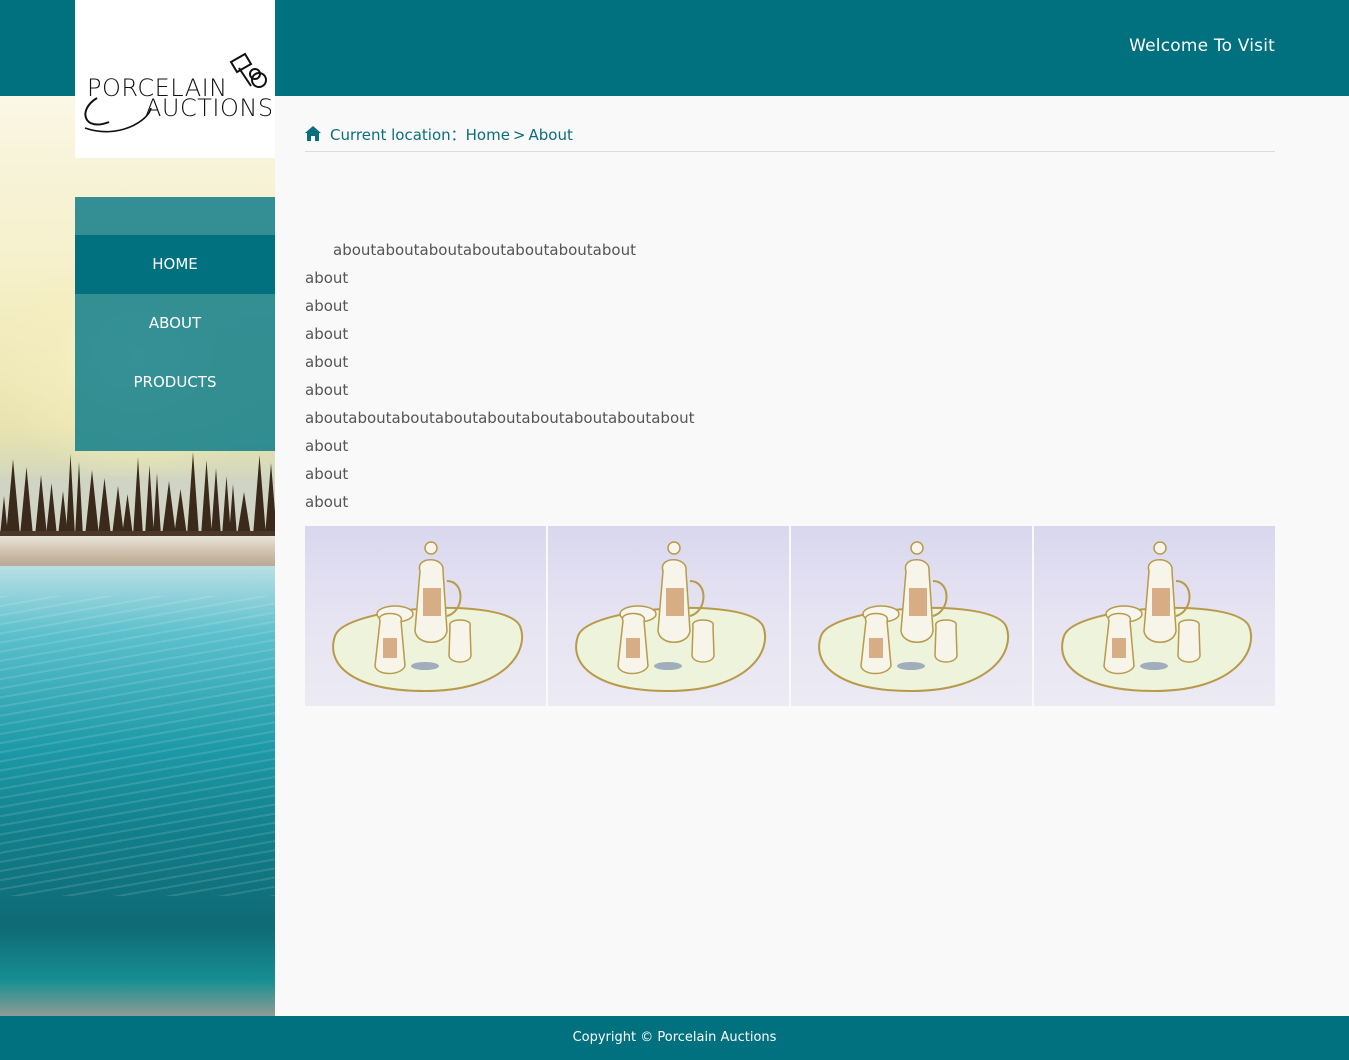 Image resolution: width=1349 pixels, height=1060 pixels. I want to click on nav-item-products: PRODUCTS, so click(175, 382).